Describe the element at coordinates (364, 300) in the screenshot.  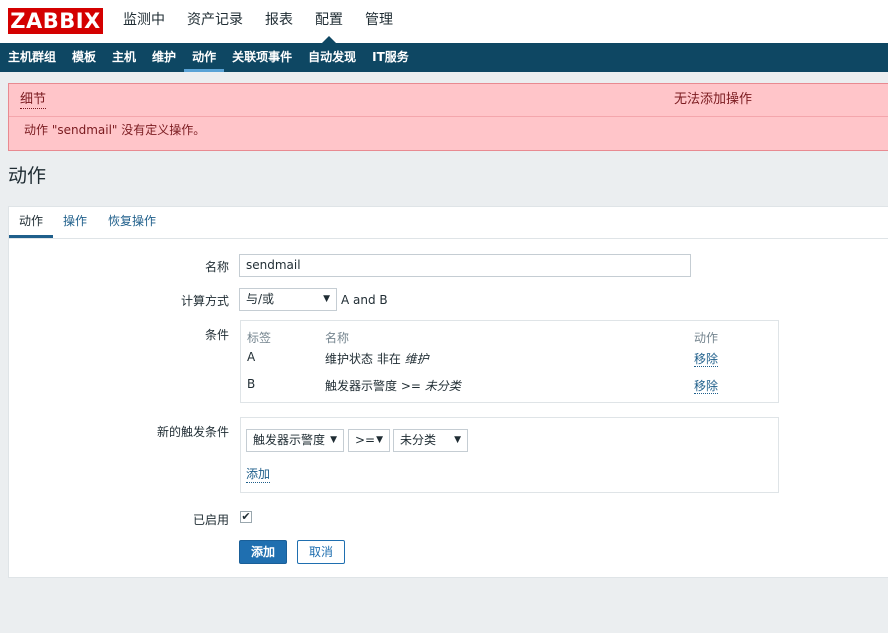
I see `calculation-expression: A and B` at that location.